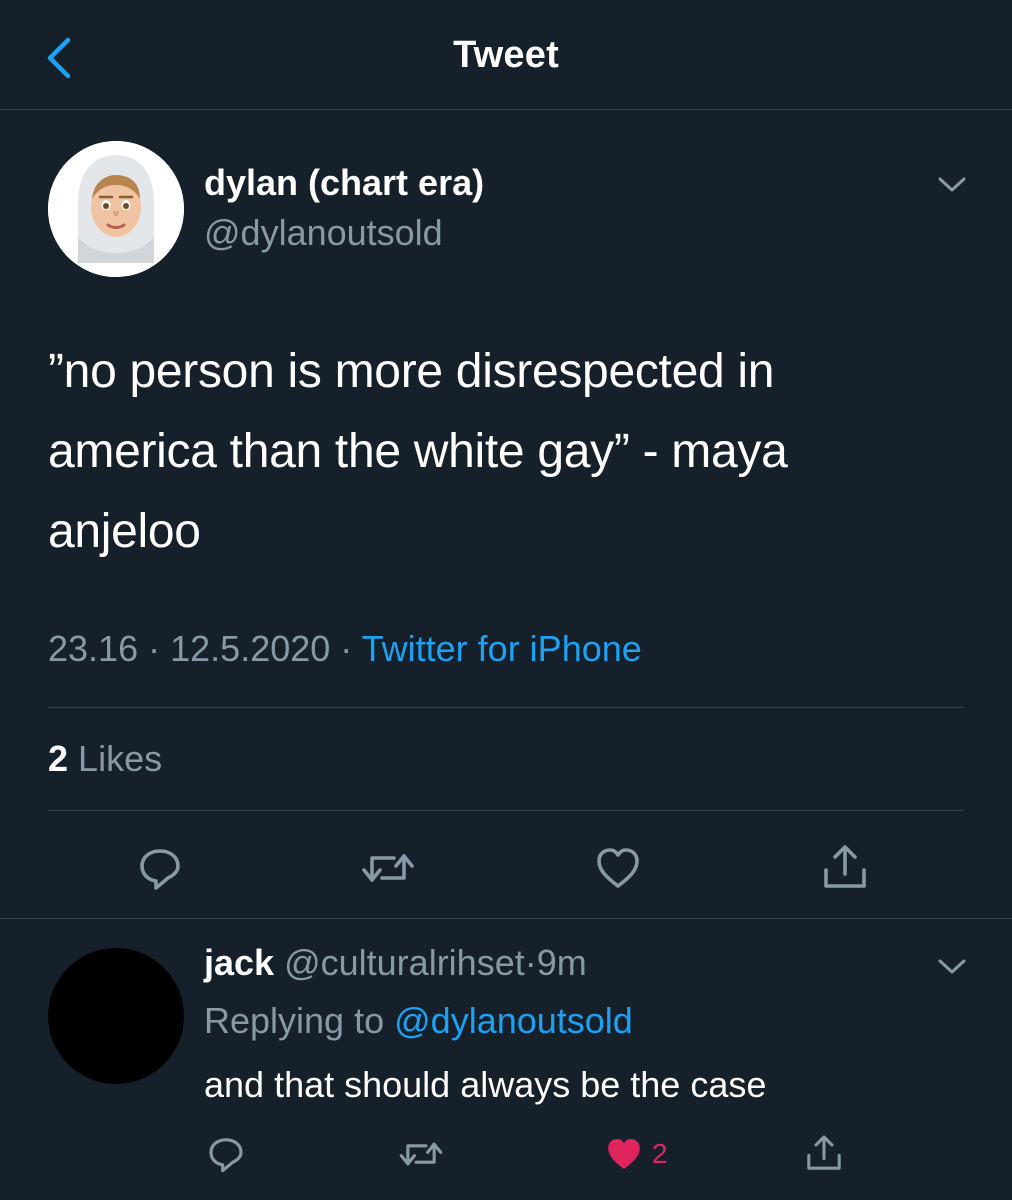 The width and height of the screenshot is (1012, 1200). Describe the element at coordinates (624, 1154) in the screenshot. I see `heart-filled-icon` at that location.